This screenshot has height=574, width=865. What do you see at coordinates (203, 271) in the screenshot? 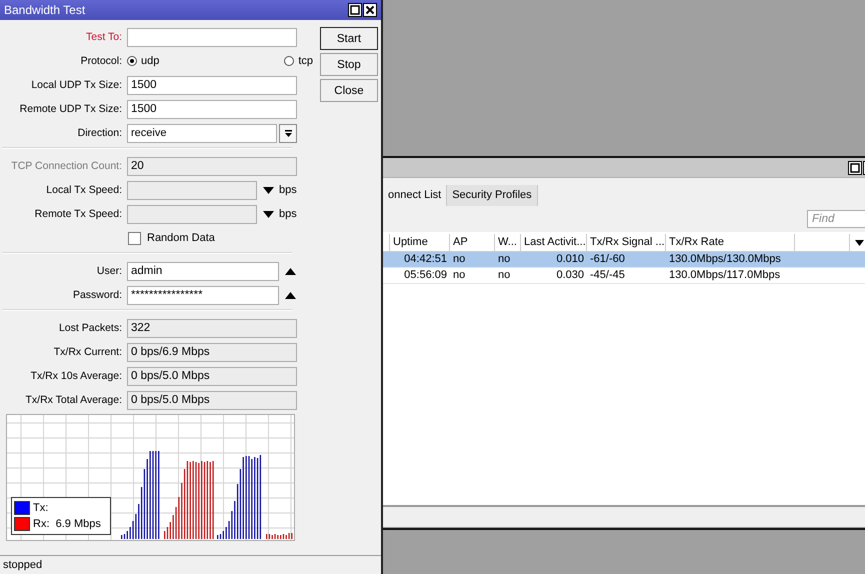
I see `input-field: admin` at bounding box center [203, 271].